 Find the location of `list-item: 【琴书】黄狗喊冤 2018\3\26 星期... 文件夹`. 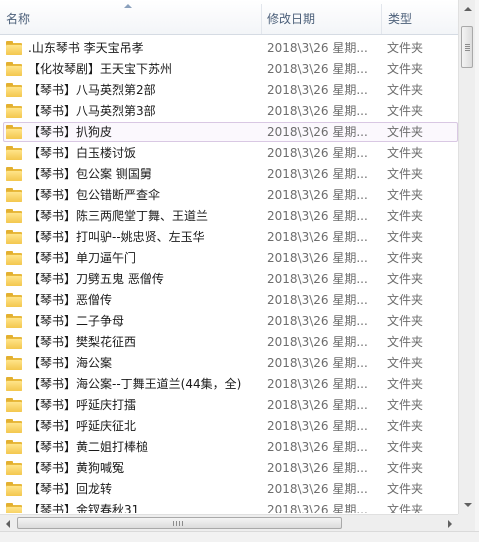

list-item: 【琴书】黄狗喊冤 2018\3\26 星期... 文件夹 is located at coordinates (229, 468).